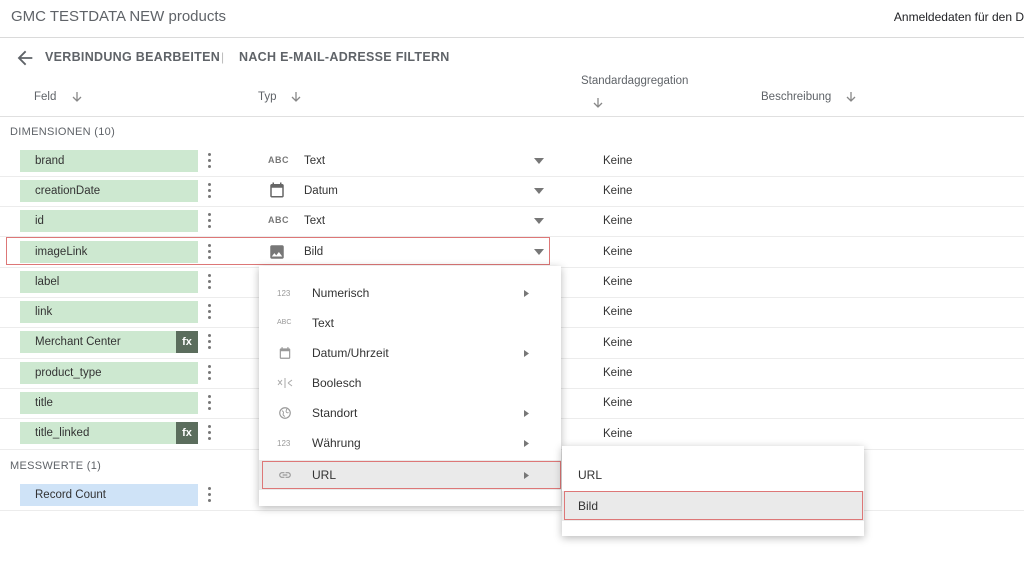  I want to click on field-chip-title-linked: title_linked, so click(109, 433).